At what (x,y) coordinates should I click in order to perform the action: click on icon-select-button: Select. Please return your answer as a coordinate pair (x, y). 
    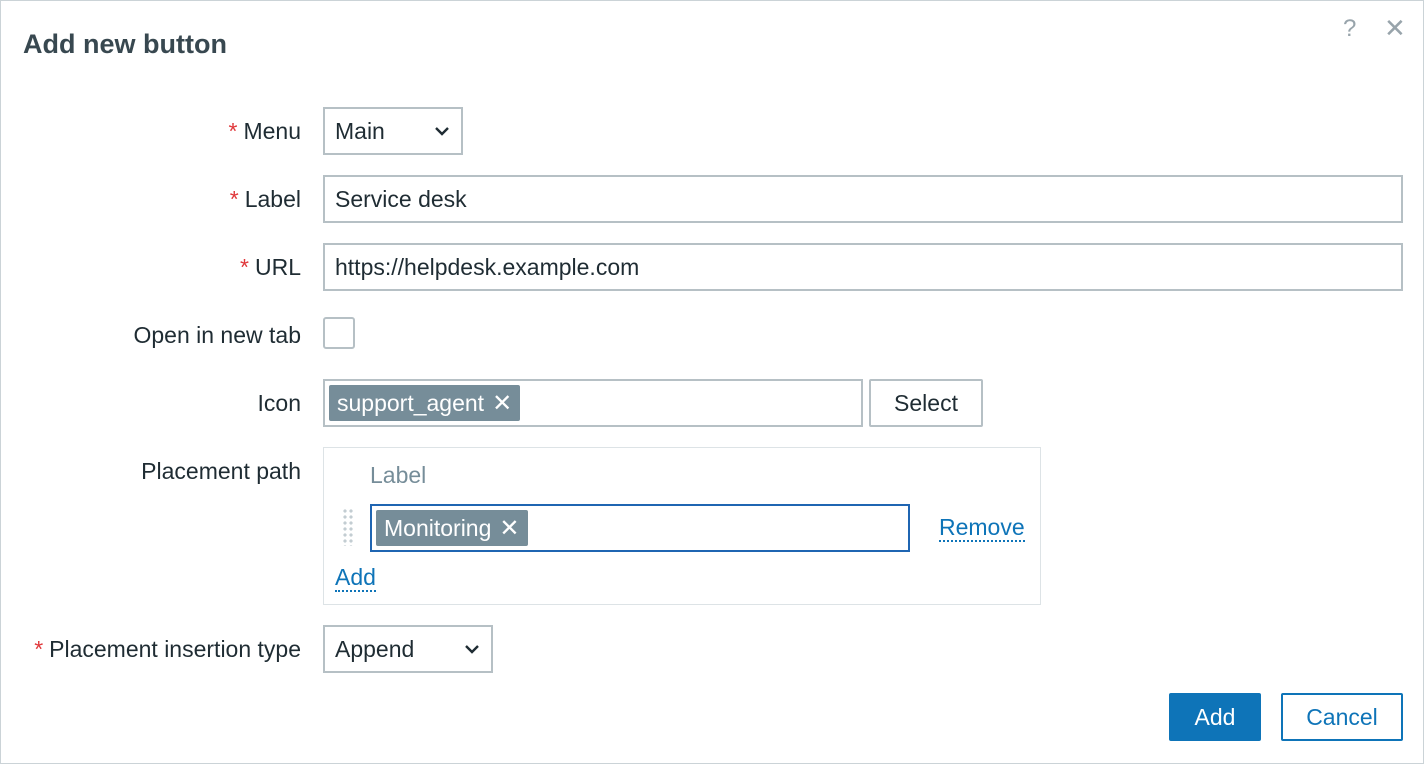
    Looking at the image, I should click on (926, 403).